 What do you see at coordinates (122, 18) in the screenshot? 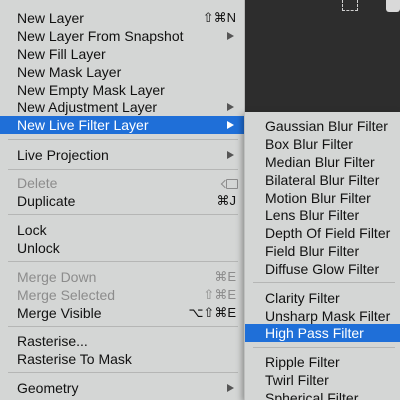
I see `menu-item-new-layer: New Layer ⇧⌘N` at bounding box center [122, 18].